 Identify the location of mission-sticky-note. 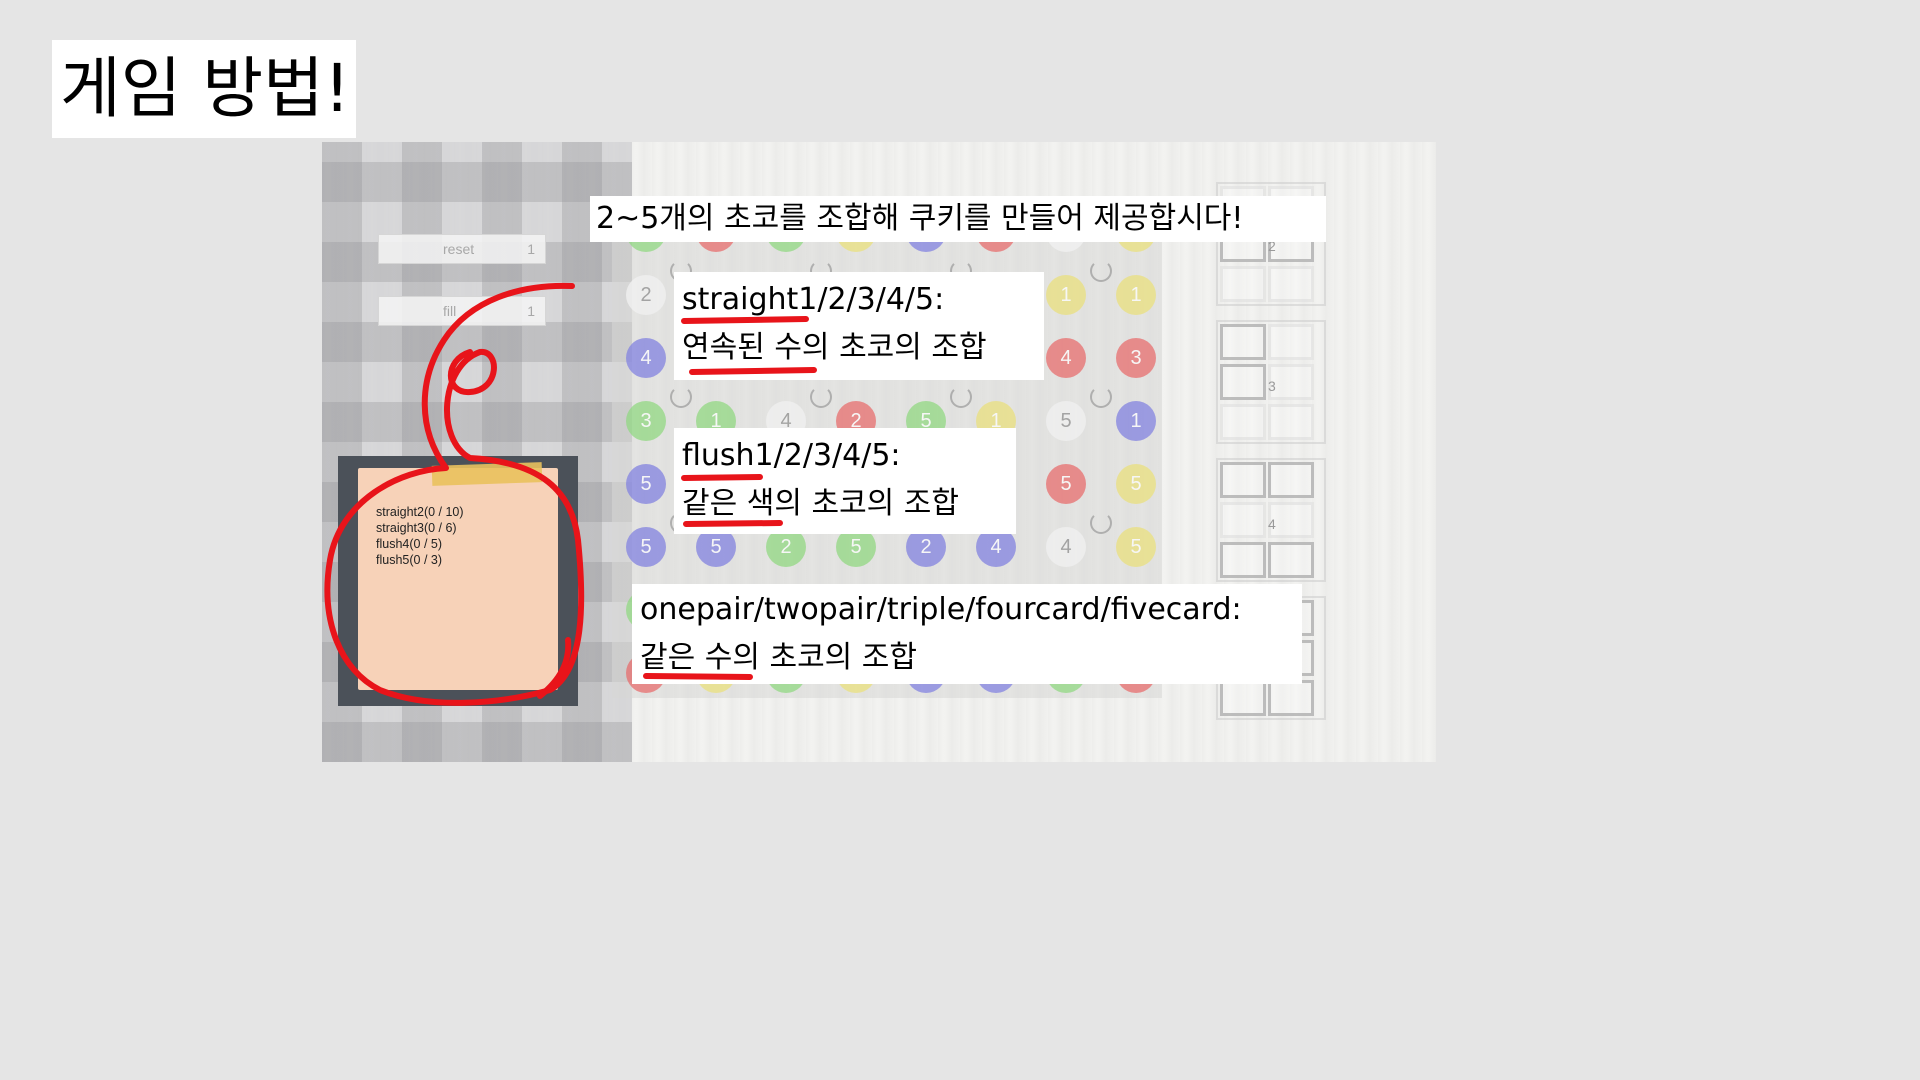
(458, 579).